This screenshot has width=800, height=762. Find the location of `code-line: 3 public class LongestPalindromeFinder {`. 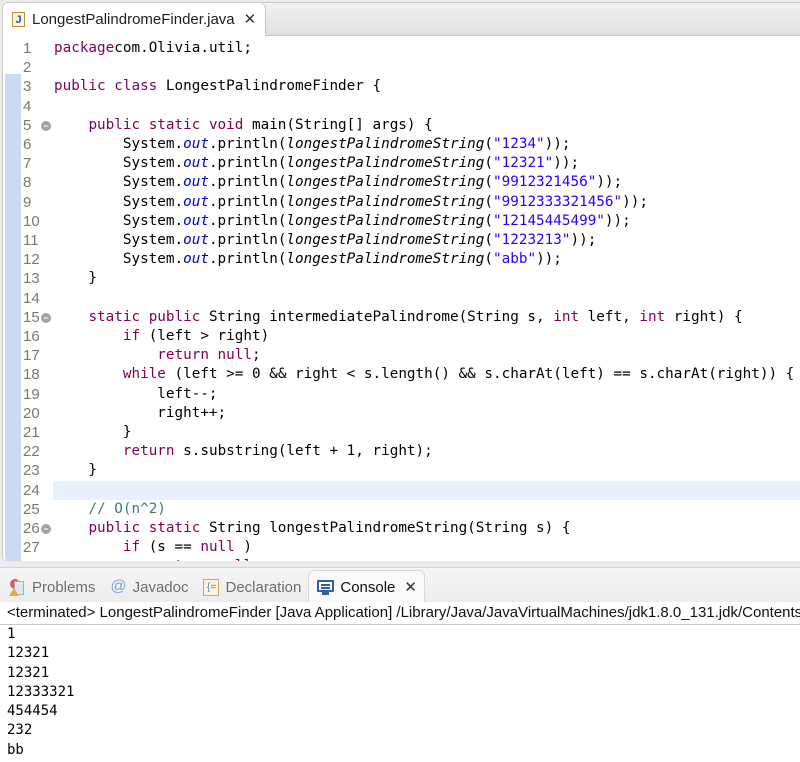

code-line: 3 public class LongestPalindromeFinder { is located at coordinates (401, 86).